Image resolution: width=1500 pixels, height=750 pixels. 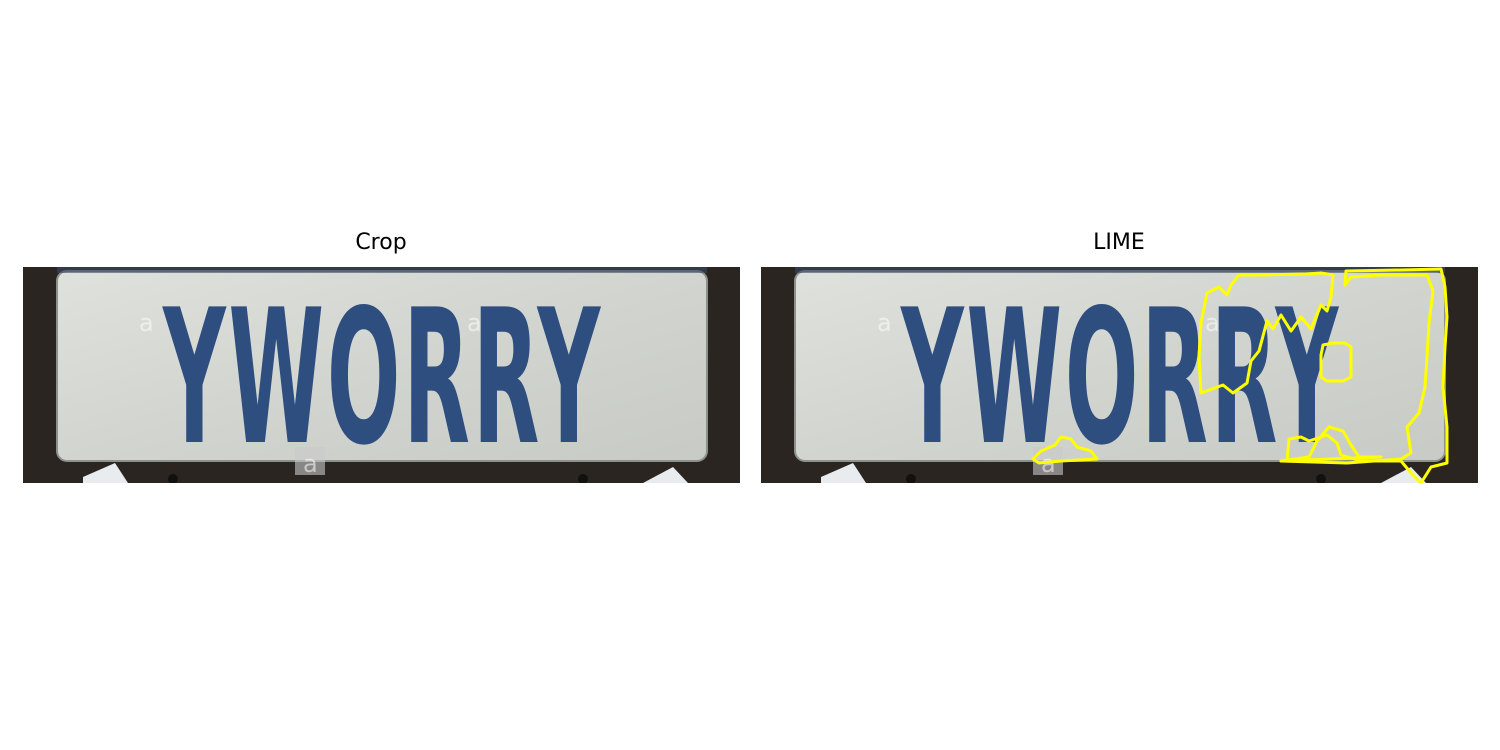 What do you see at coordinates (1119, 242) in the screenshot?
I see `panel-title-lime: LIME` at bounding box center [1119, 242].